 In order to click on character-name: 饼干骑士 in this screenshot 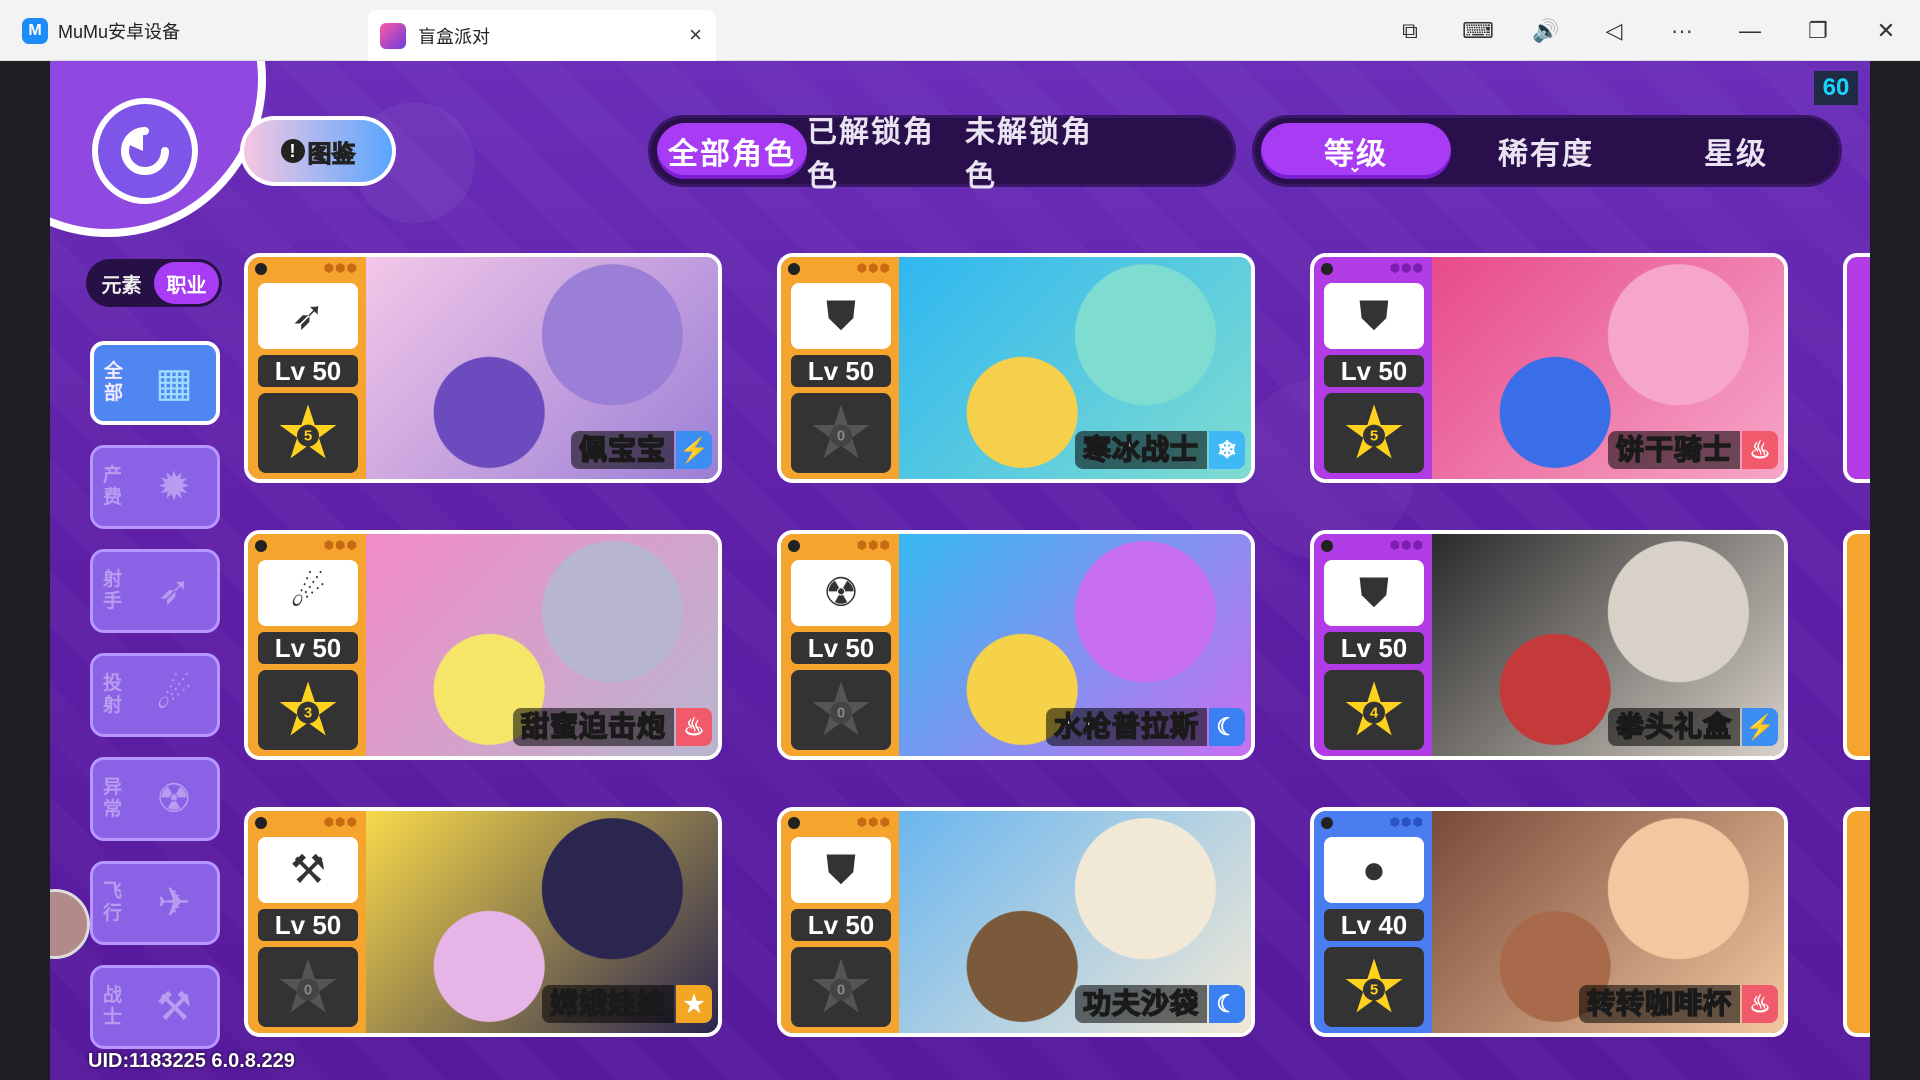, I will do `click(1673, 450)`.